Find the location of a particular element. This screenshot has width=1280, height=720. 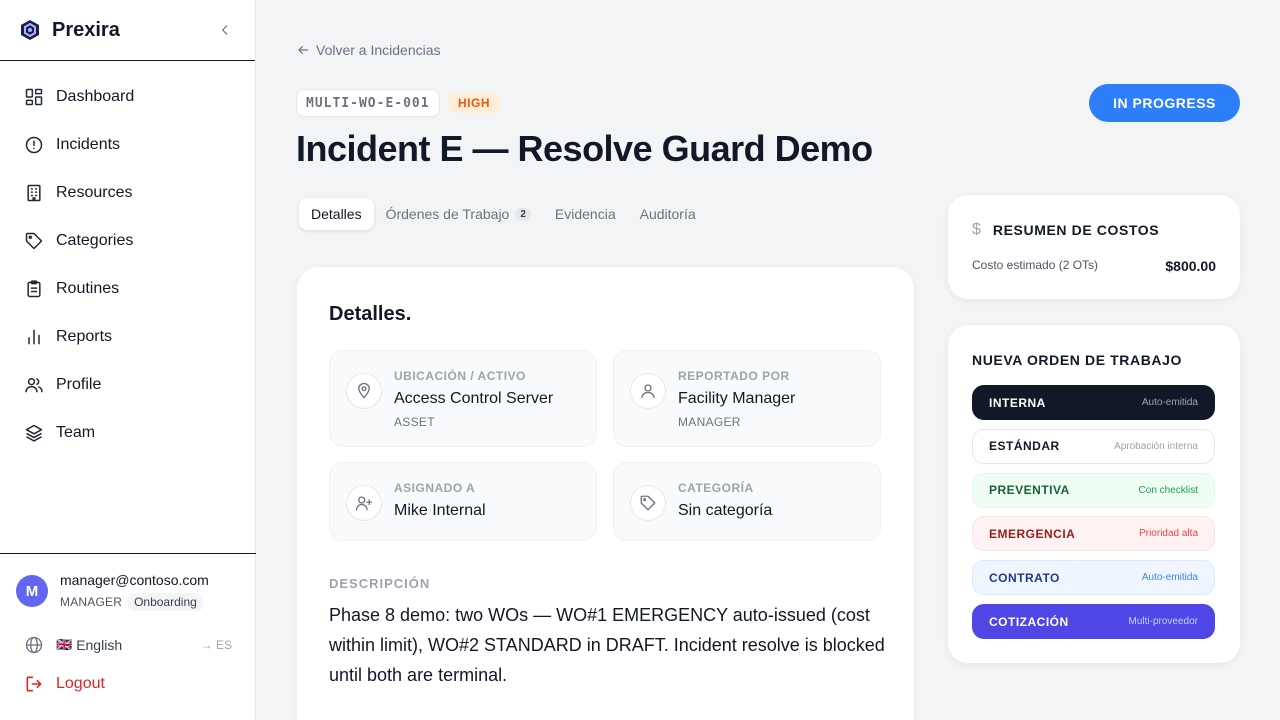

reporter-role: MANAGER is located at coordinates (709, 422).